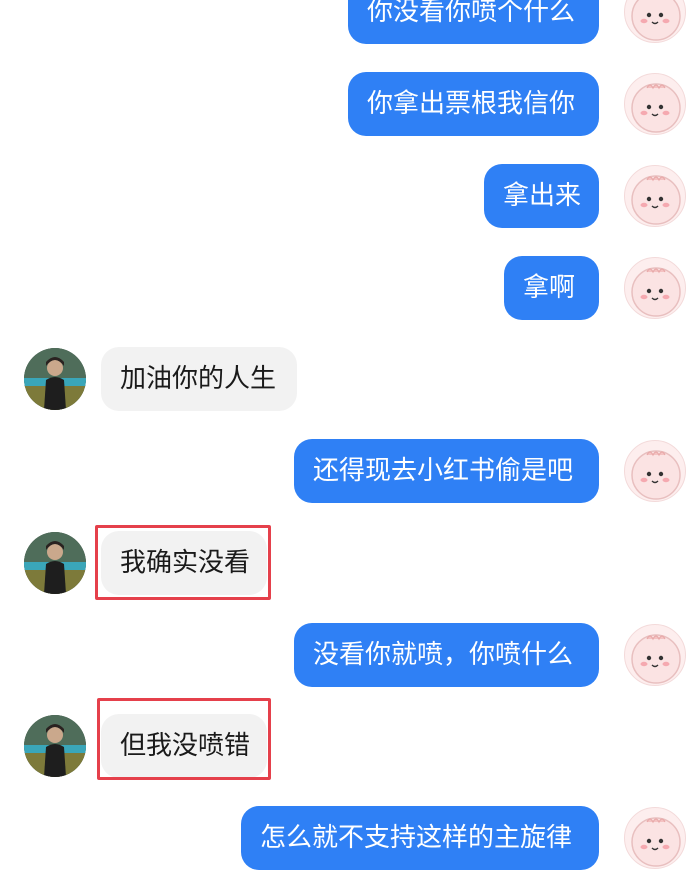 The image size is (700, 890). What do you see at coordinates (350, 562) in the screenshot?
I see `message-row: 我确实没看` at bounding box center [350, 562].